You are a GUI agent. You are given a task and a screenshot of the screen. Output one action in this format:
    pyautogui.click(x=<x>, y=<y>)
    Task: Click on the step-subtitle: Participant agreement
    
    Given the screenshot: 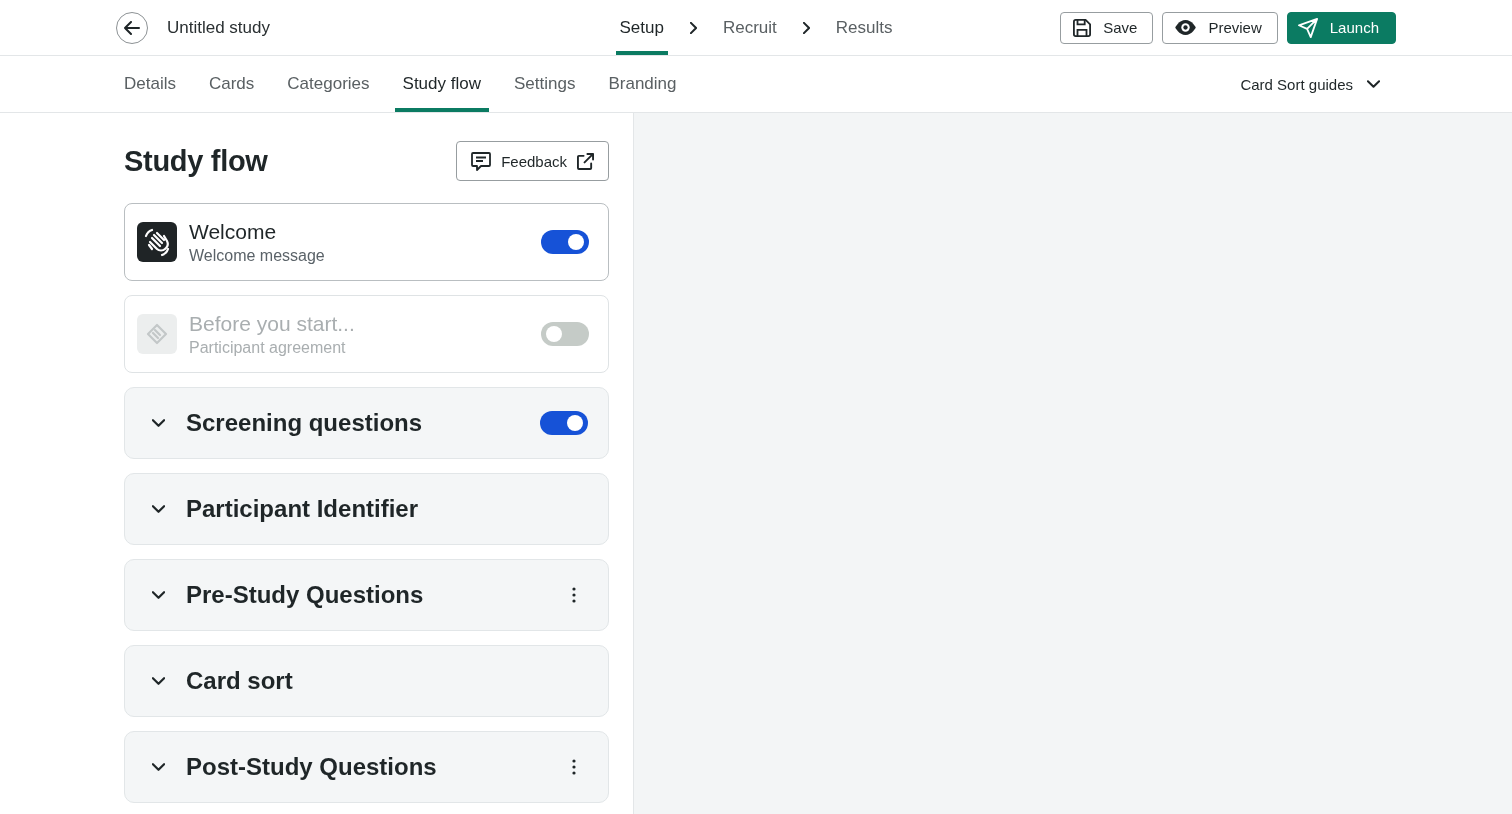 What is the action you would take?
    pyautogui.click(x=268, y=347)
    